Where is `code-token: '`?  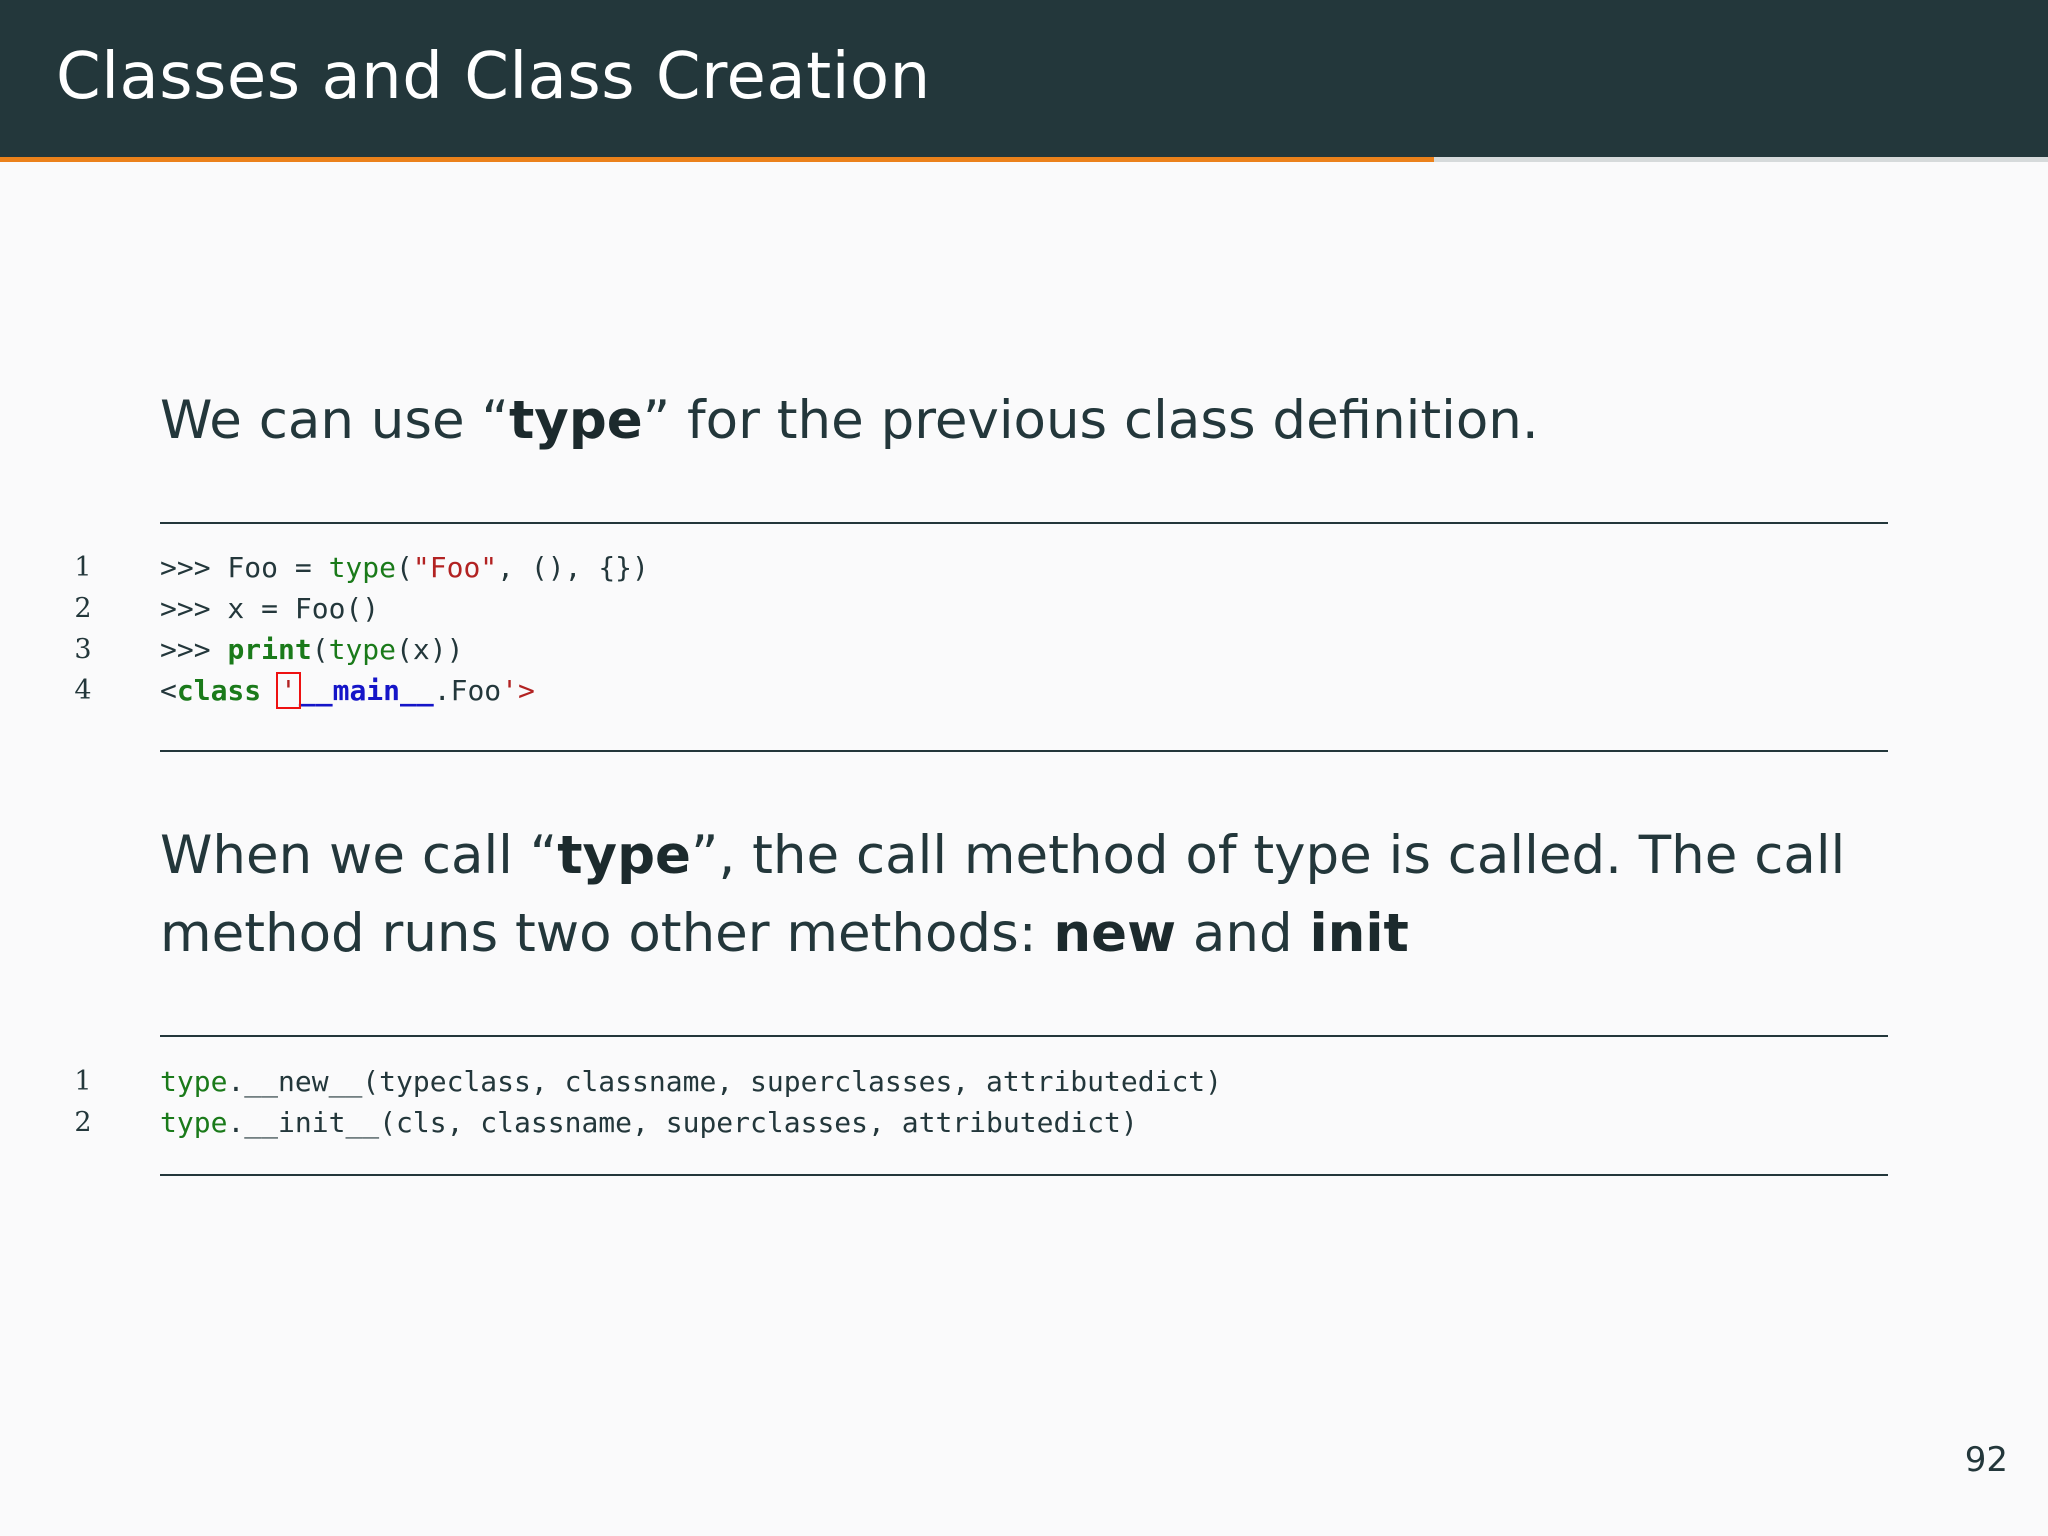 code-token: ' is located at coordinates (288, 690).